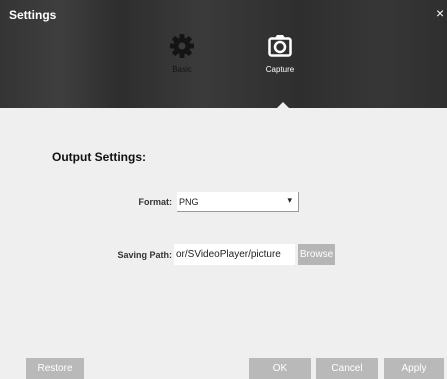 The height and width of the screenshot is (379, 447). What do you see at coordinates (99, 157) in the screenshot?
I see `section-title: Output Settings:` at bounding box center [99, 157].